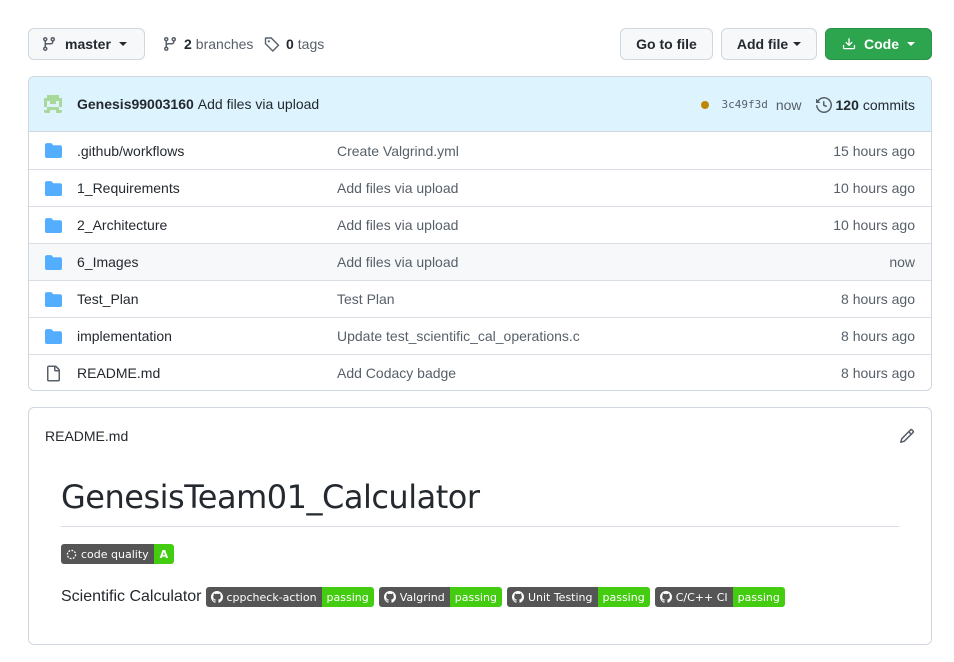 This screenshot has height=662, width=954. I want to click on badge-label: C/C++ CI, so click(693, 597).